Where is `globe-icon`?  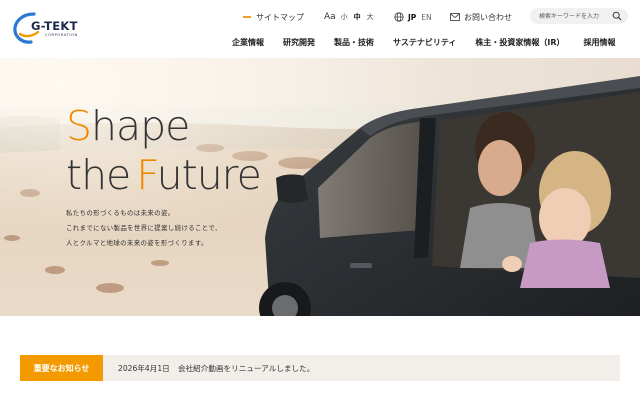 globe-icon is located at coordinates (399, 17).